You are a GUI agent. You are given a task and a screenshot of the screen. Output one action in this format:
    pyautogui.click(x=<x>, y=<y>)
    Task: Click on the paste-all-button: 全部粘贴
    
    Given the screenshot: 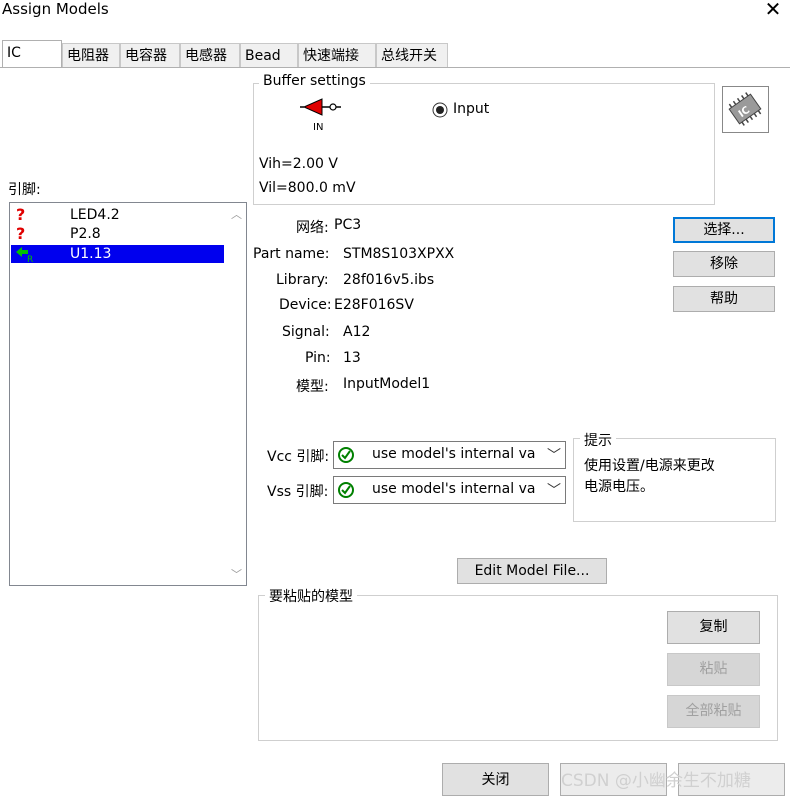 What is the action you would take?
    pyautogui.click(x=713, y=711)
    